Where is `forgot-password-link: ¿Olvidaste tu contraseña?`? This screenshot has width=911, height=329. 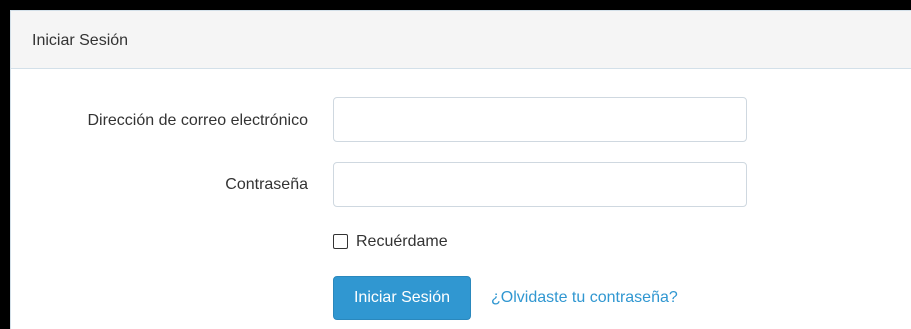 forgot-password-link: ¿Olvidaste tu contraseña? is located at coordinates (584, 298).